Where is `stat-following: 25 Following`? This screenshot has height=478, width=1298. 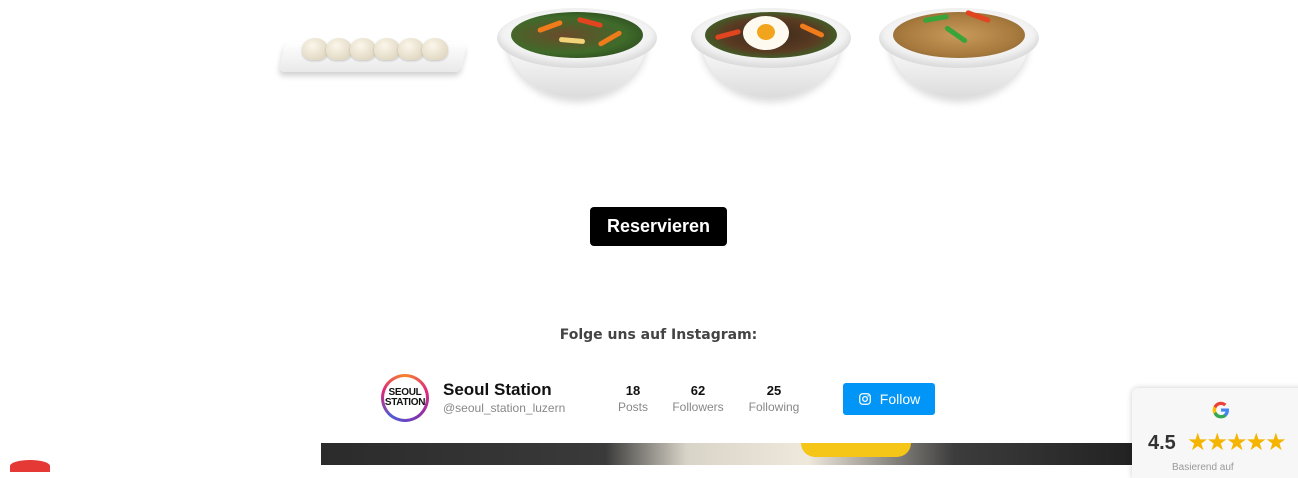 stat-following: 25 Following is located at coordinates (774, 398).